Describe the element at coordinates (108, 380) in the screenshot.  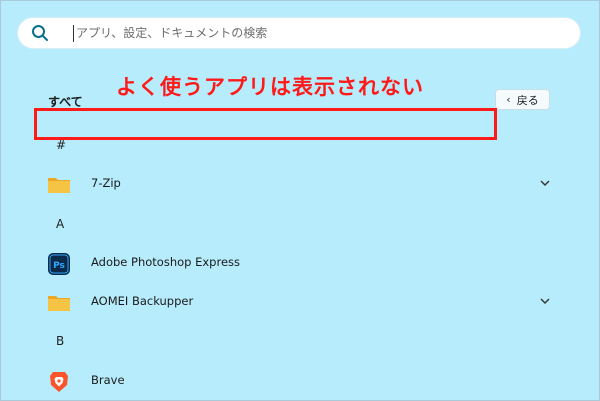
I see `app-name: Brave` at that location.